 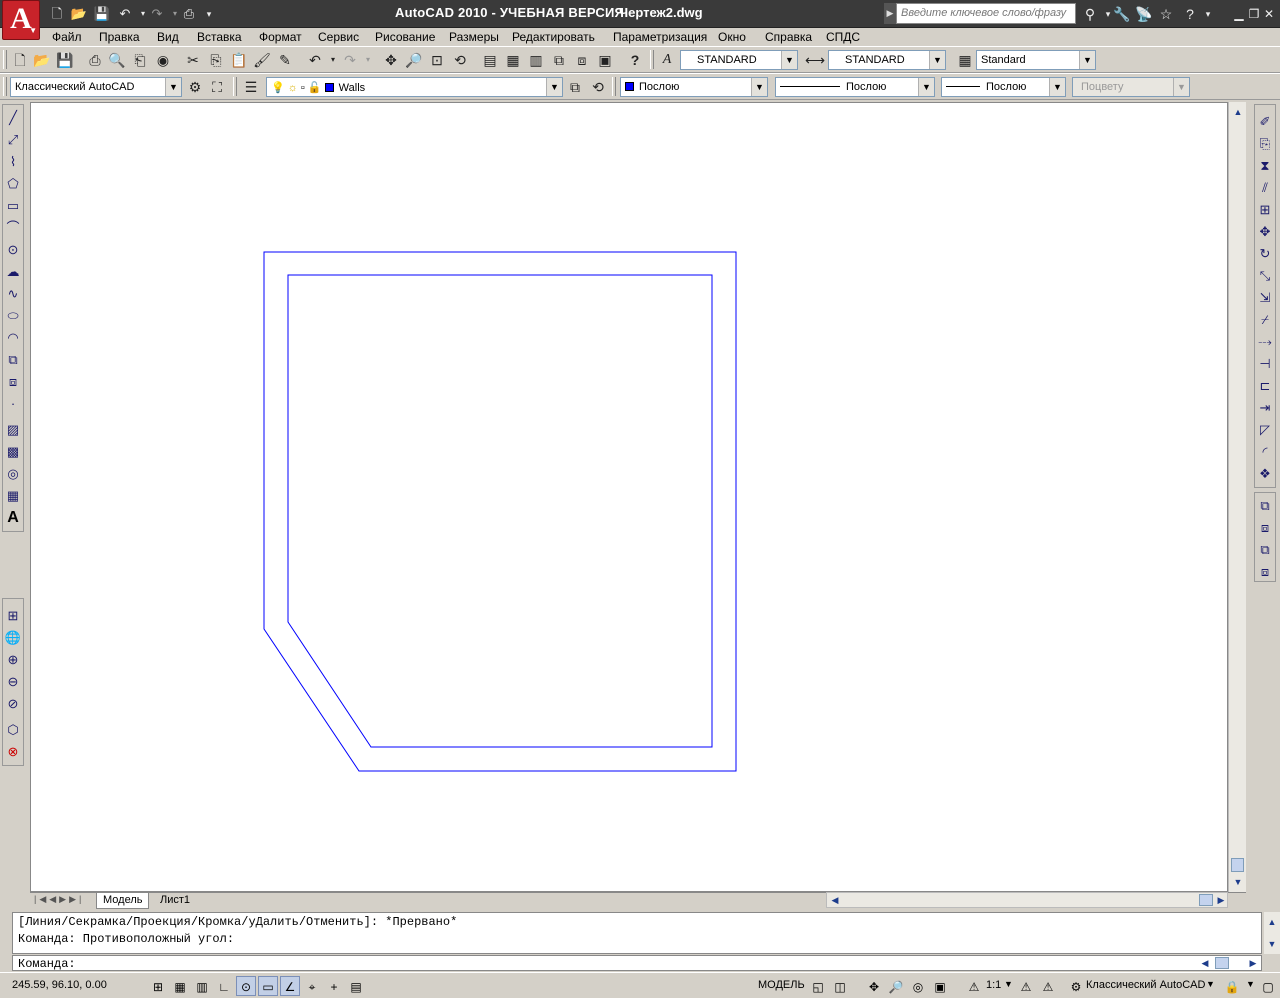 I want to click on scale-icon: ⤡, so click(x=1265, y=276).